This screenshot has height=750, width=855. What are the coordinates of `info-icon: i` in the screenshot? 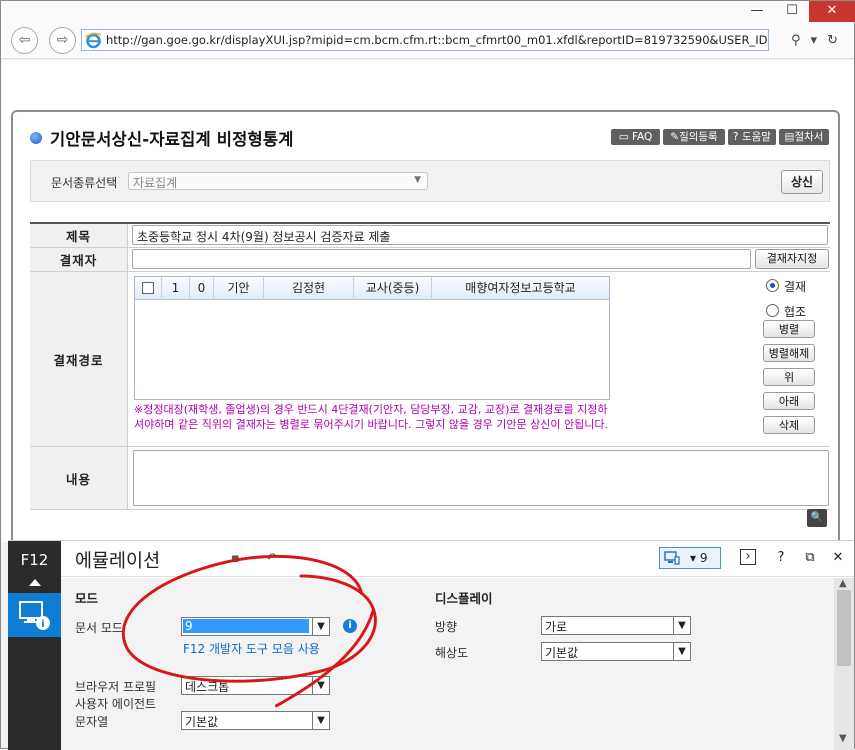 It's located at (350, 626).